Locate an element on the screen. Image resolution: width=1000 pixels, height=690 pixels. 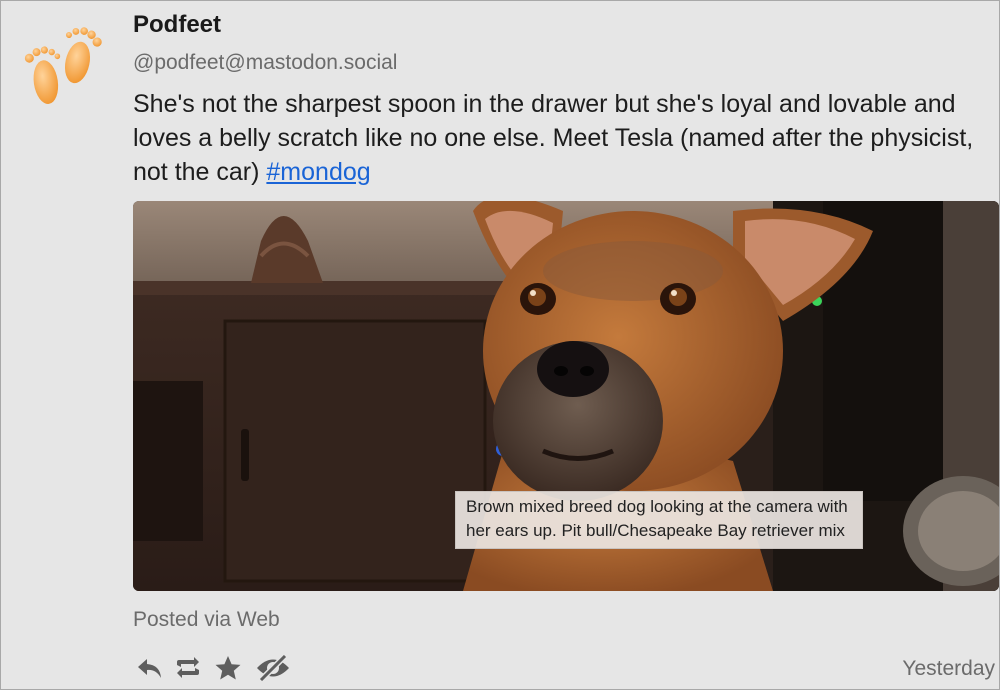
favorite-star-icon is located at coordinates (228, 668).